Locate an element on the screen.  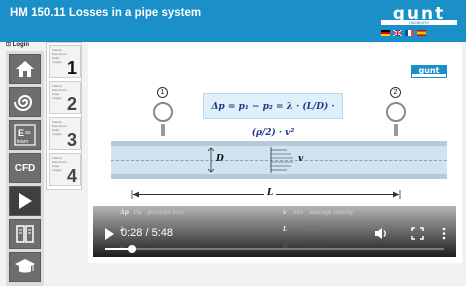
flag-uk-icon is located at coordinates (397, 33).